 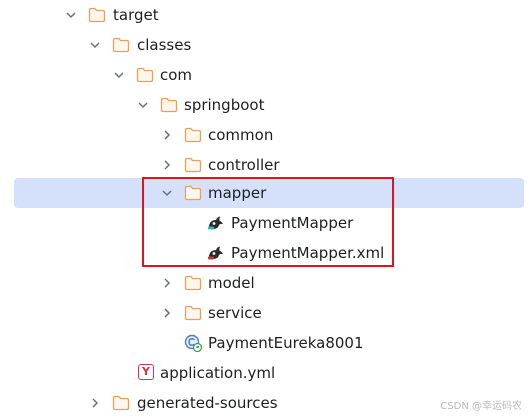 What do you see at coordinates (218, 373) in the screenshot?
I see `tree-item-label: application.yml` at bounding box center [218, 373].